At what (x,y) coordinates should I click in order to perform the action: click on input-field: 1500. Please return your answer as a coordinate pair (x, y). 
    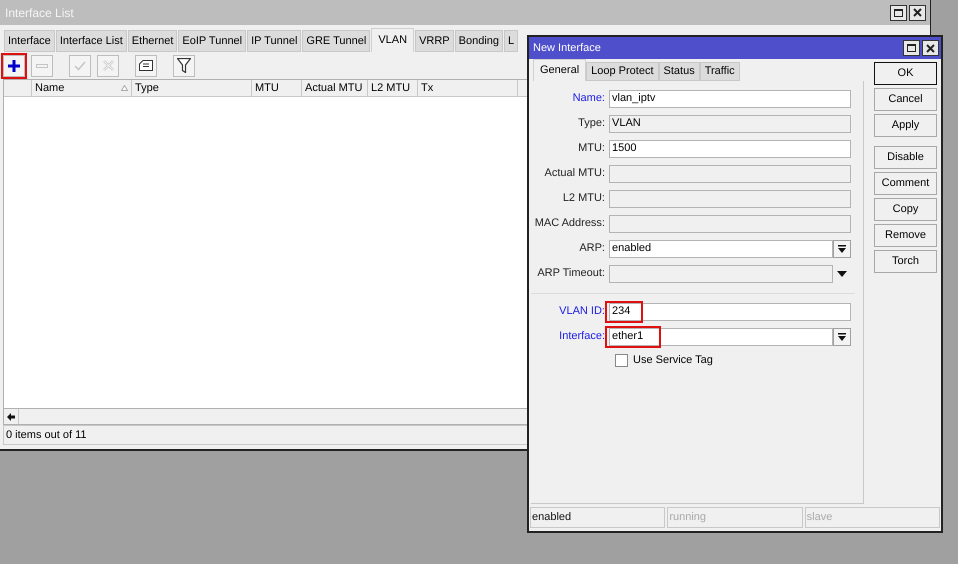
    Looking at the image, I should click on (730, 149).